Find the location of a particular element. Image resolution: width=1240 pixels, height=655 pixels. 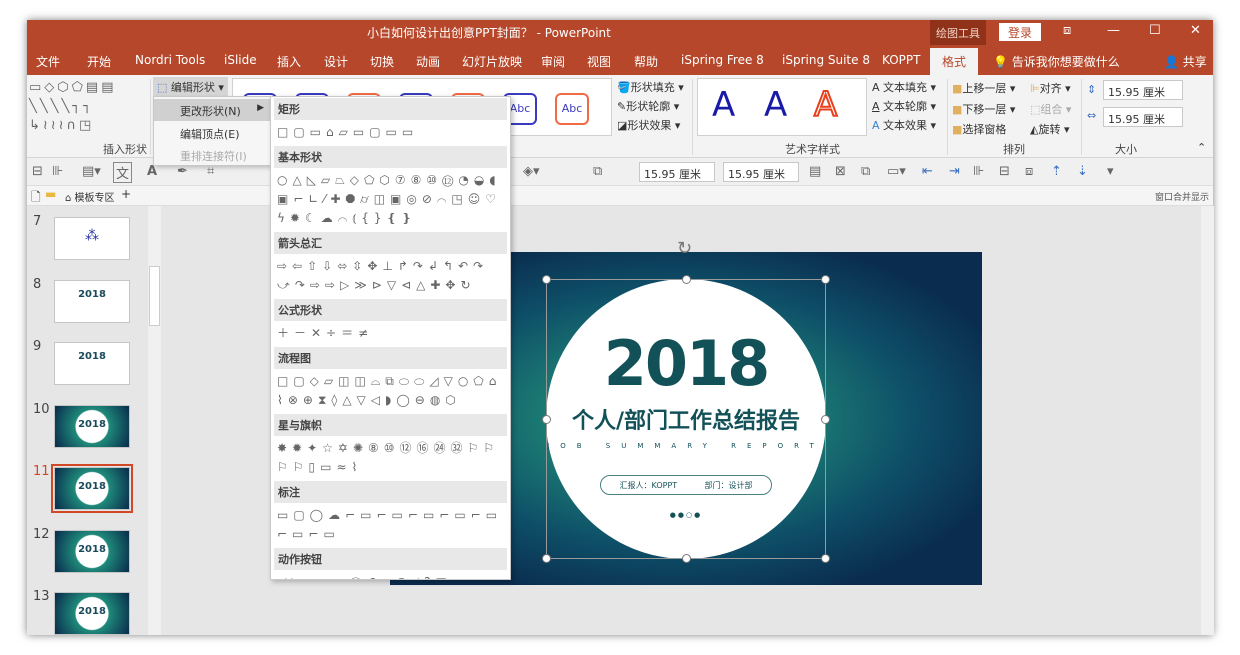

shape-options-grid: ⇨⇦⇧⇩⬄⇳✥⊥↱↷↲↰↶↷⤻↷⇨⇨▷≫⊳▽⊲△✚✥↻ is located at coordinates (390, 277).